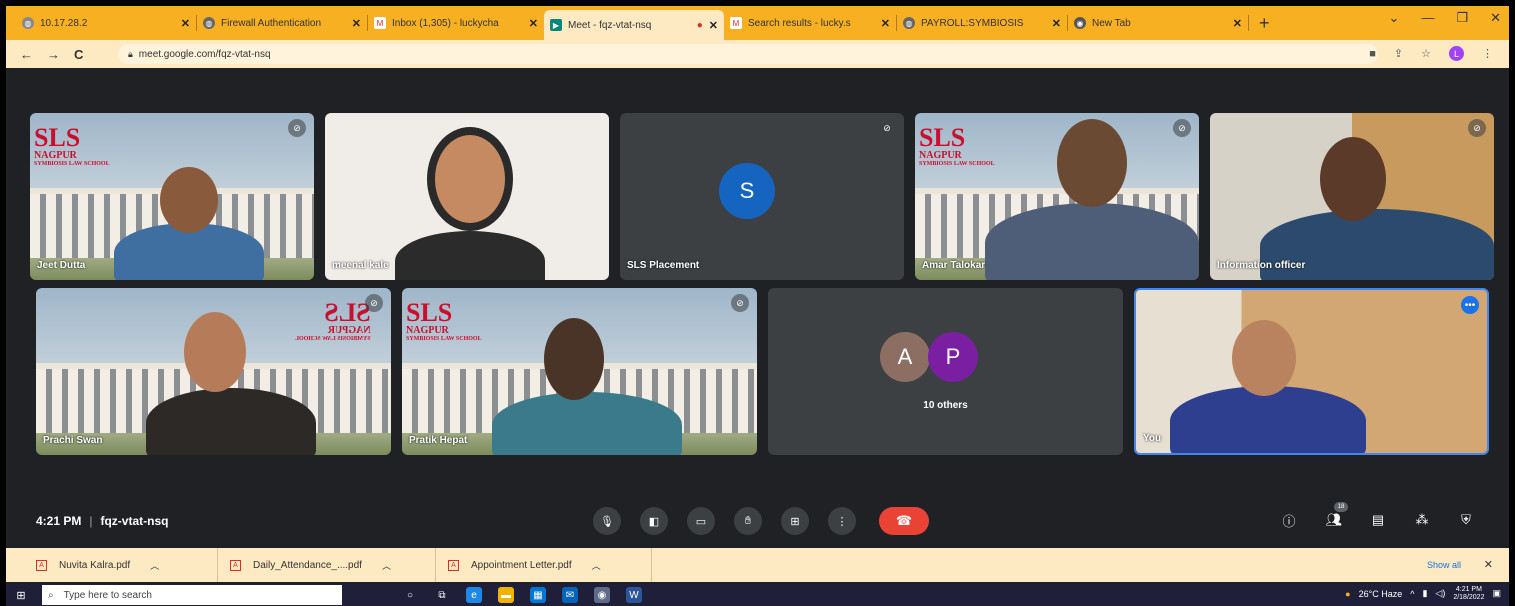  What do you see at coordinates (360, 265) in the screenshot?
I see `participant-name: meenal kale` at bounding box center [360, 265].